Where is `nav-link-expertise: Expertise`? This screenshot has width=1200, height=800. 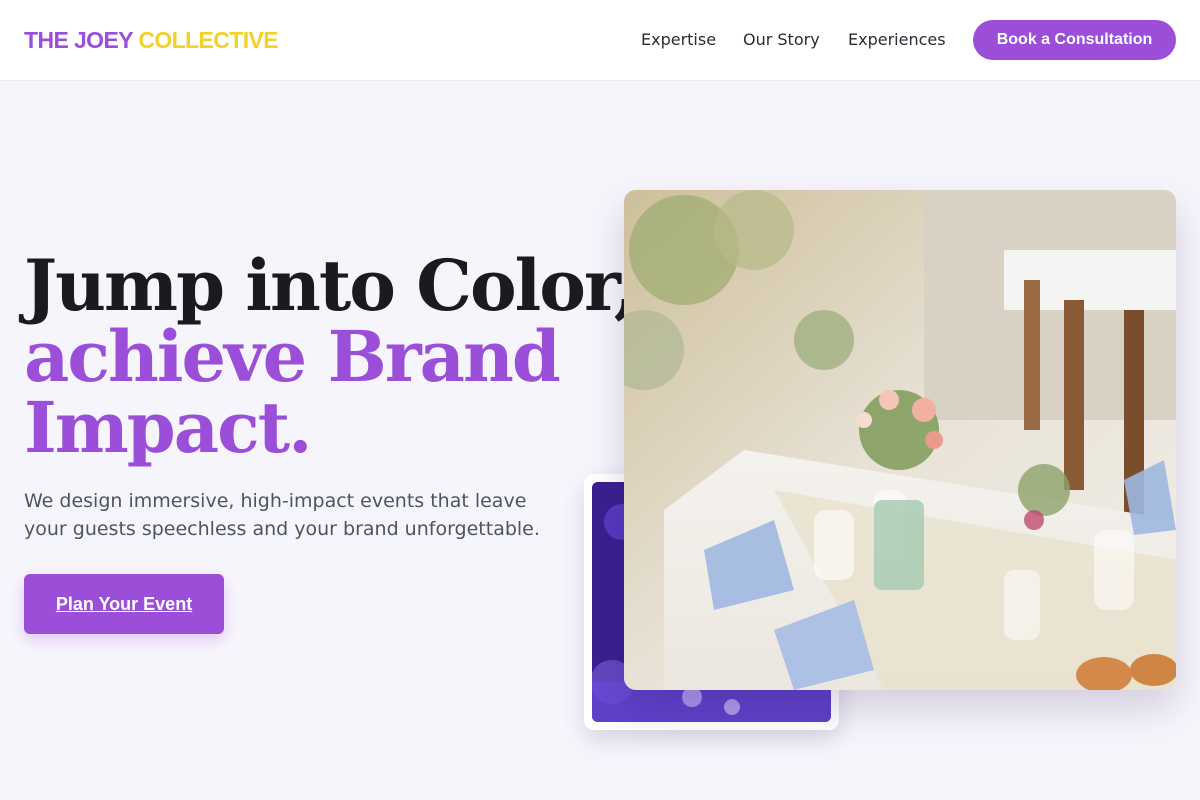
nav-link-expertise: Expertise is located at coordinates (678, 40).